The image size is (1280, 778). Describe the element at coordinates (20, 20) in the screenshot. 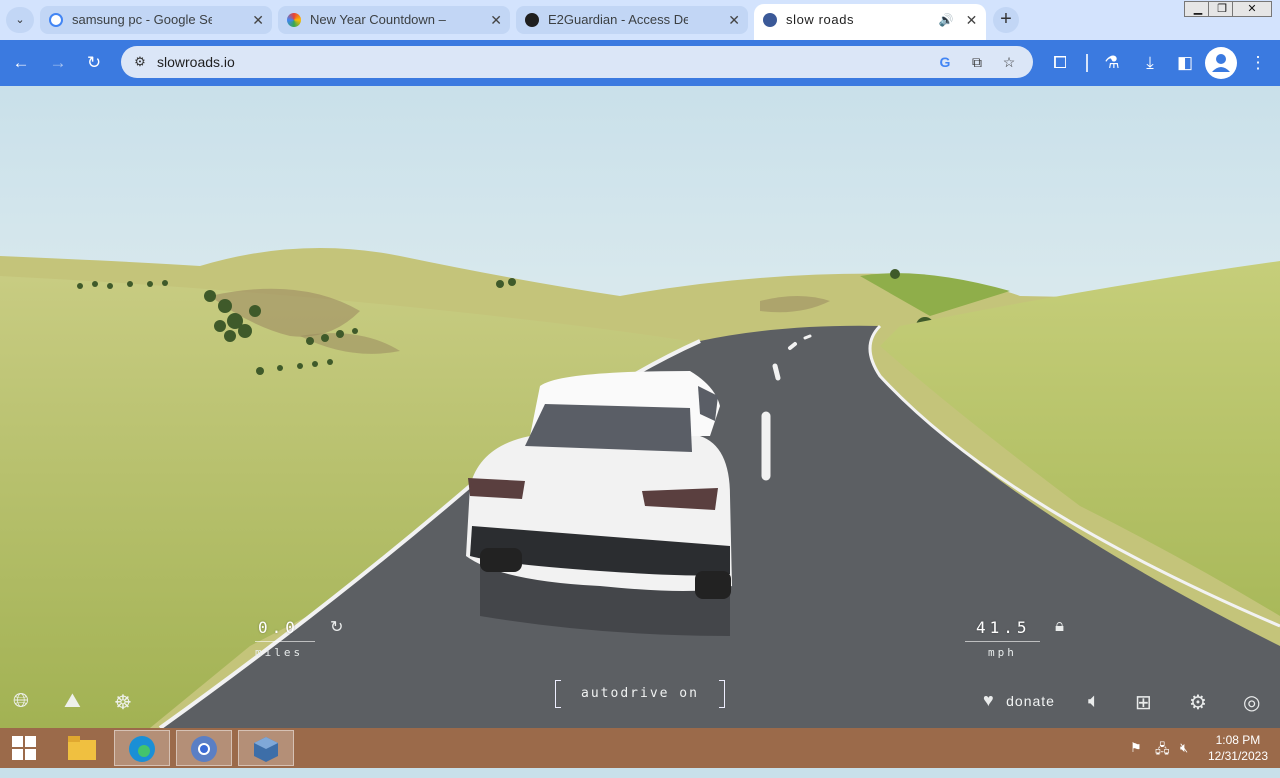

I see `tab-search-button: ⌄` at that location.